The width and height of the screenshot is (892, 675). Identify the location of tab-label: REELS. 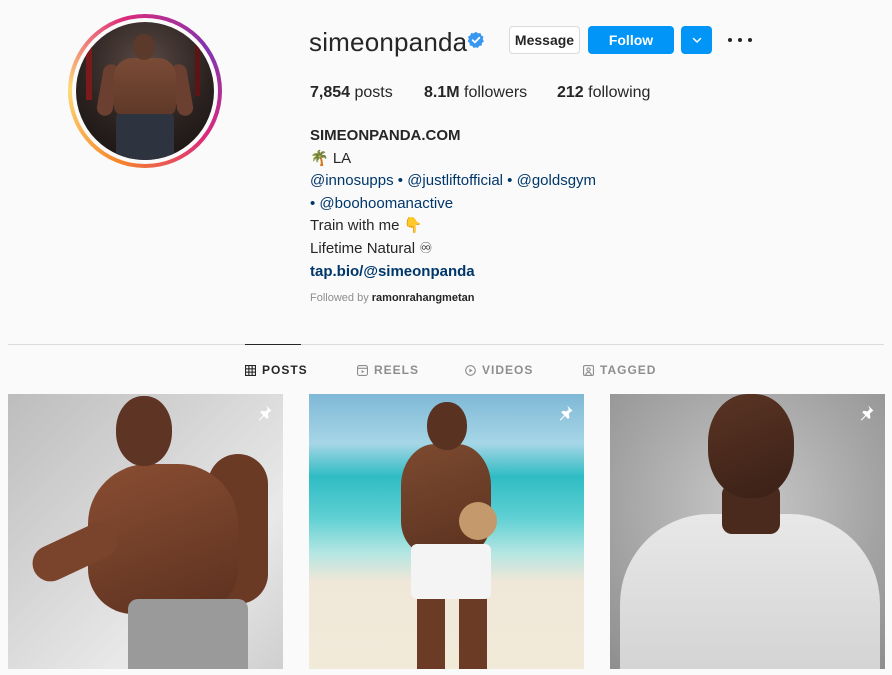
(397, 370).